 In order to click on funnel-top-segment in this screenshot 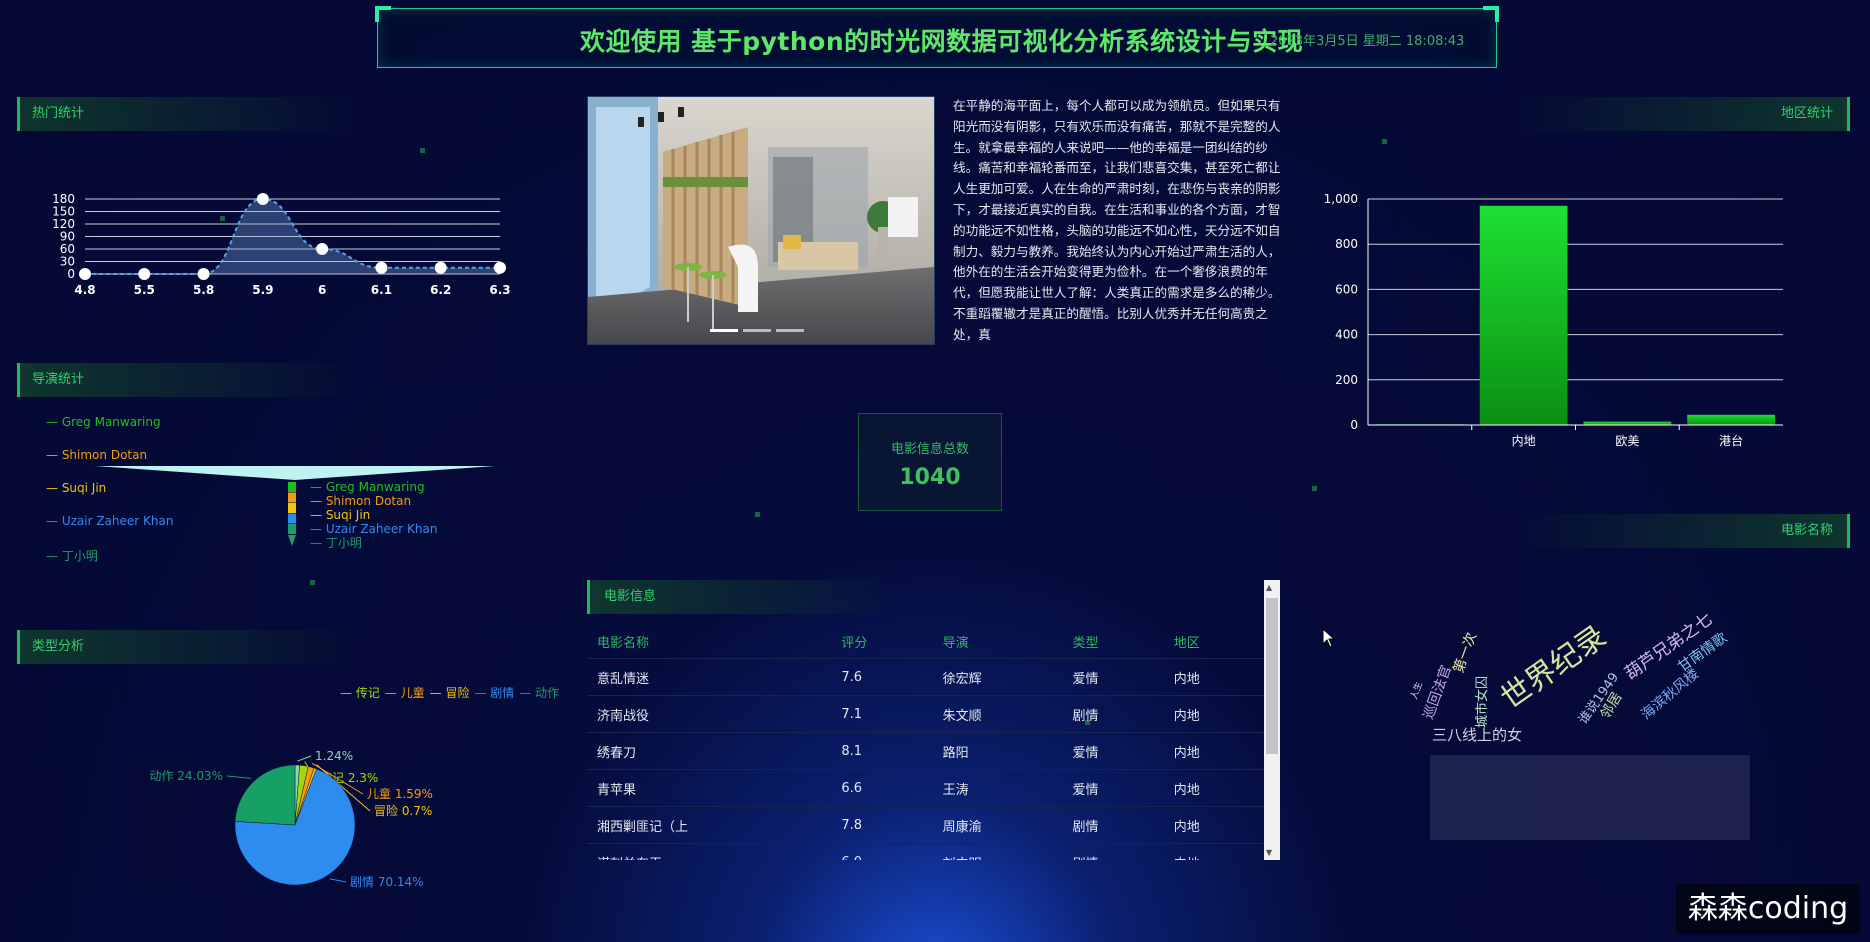, I will do `click(295, 473)`.